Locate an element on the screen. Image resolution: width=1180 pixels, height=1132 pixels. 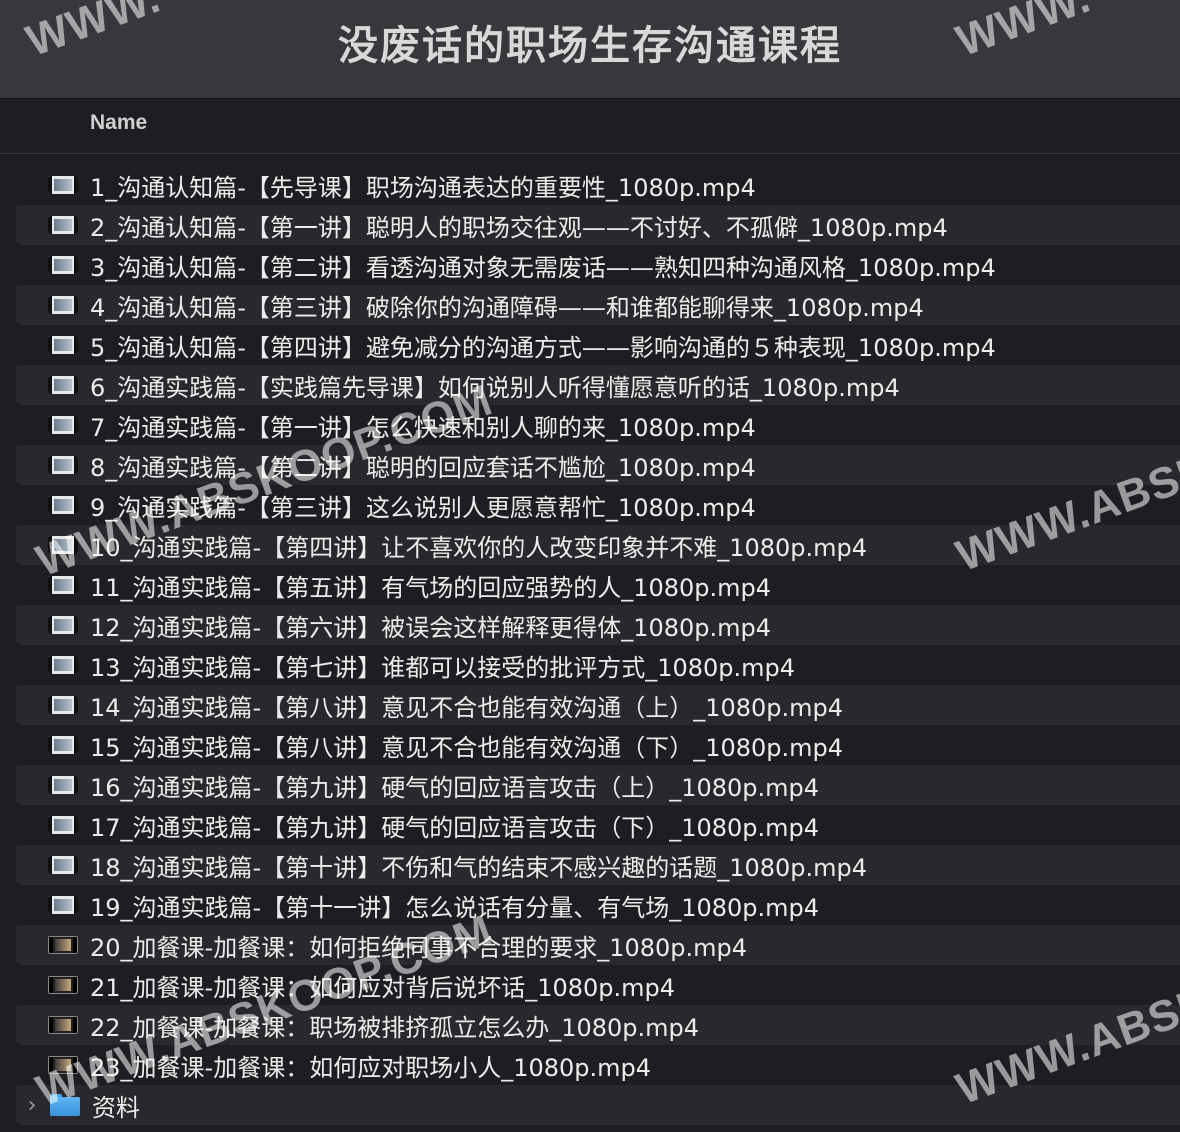
file-row: 12_沟通实践篇-【第六讲】被误会这样解释更得体_1080p.mp4 is located at coordinates (590, 625).